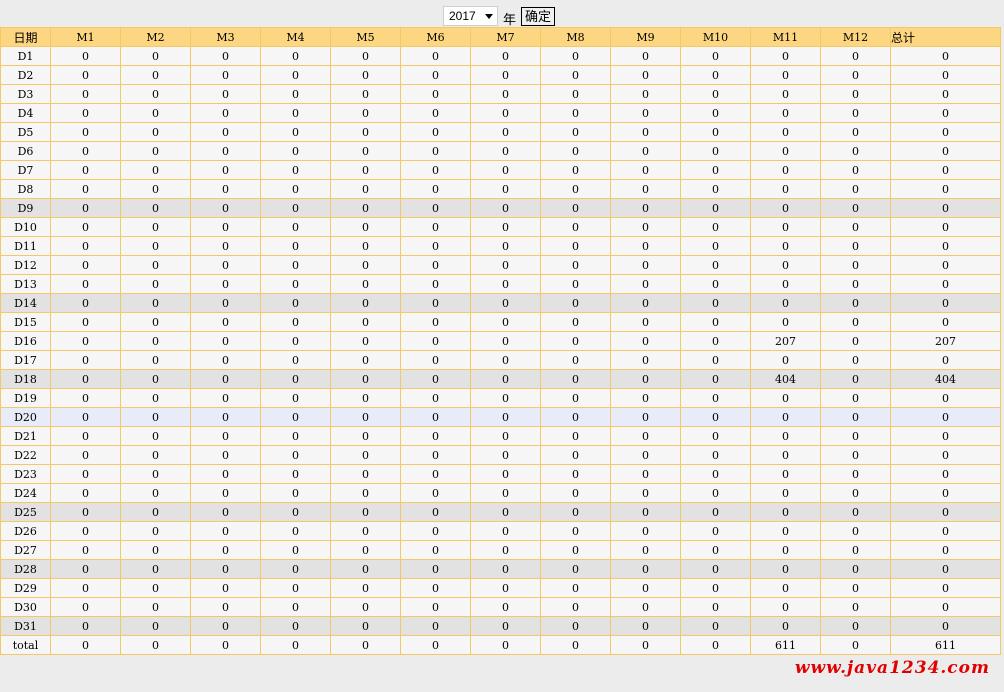 The width and height of the screenshot is (1004, 692). Describe the element at coordinates (25, 550) in the screenshot. I see `row-label: D27` at that location.